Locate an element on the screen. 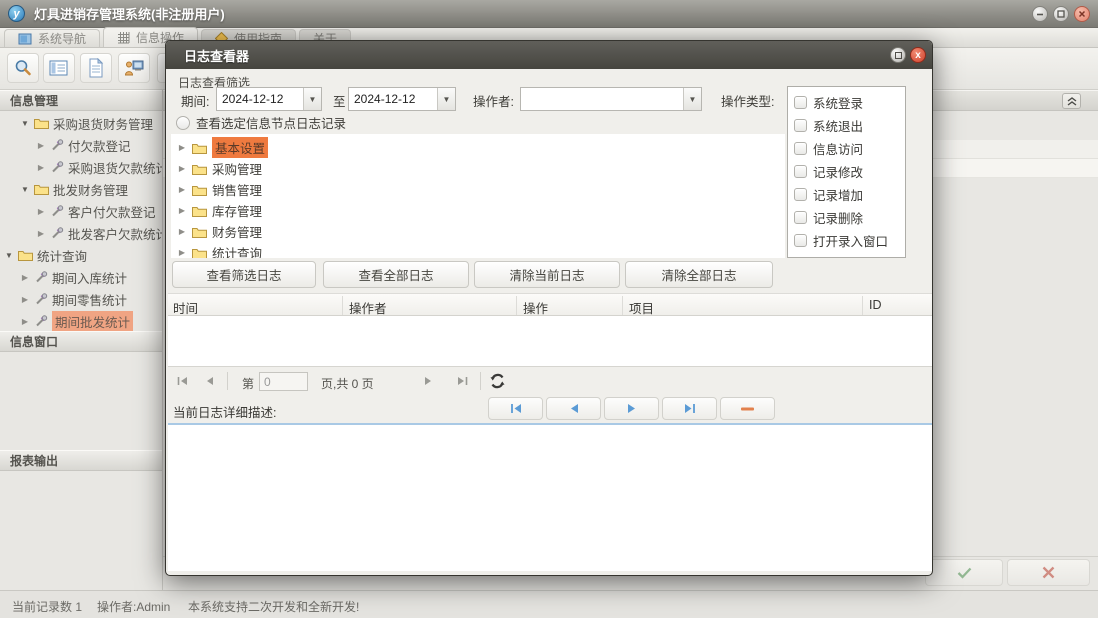  optype-item-label: 关闭录入窗口 is located at coordinates (850, 255).